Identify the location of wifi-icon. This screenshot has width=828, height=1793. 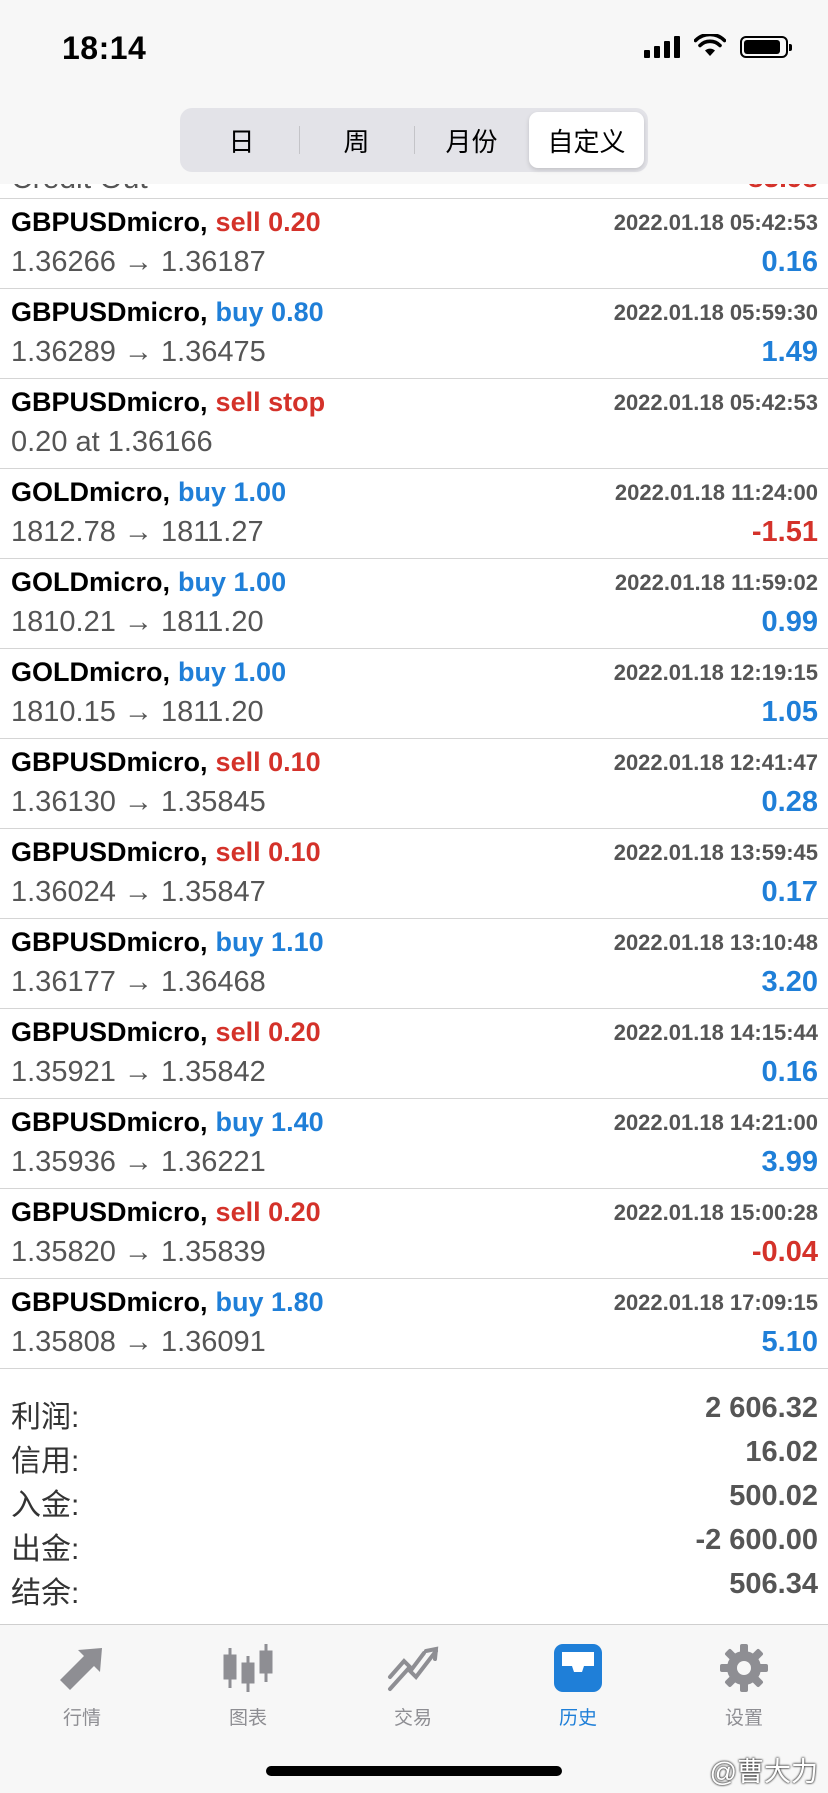
(710, 45).